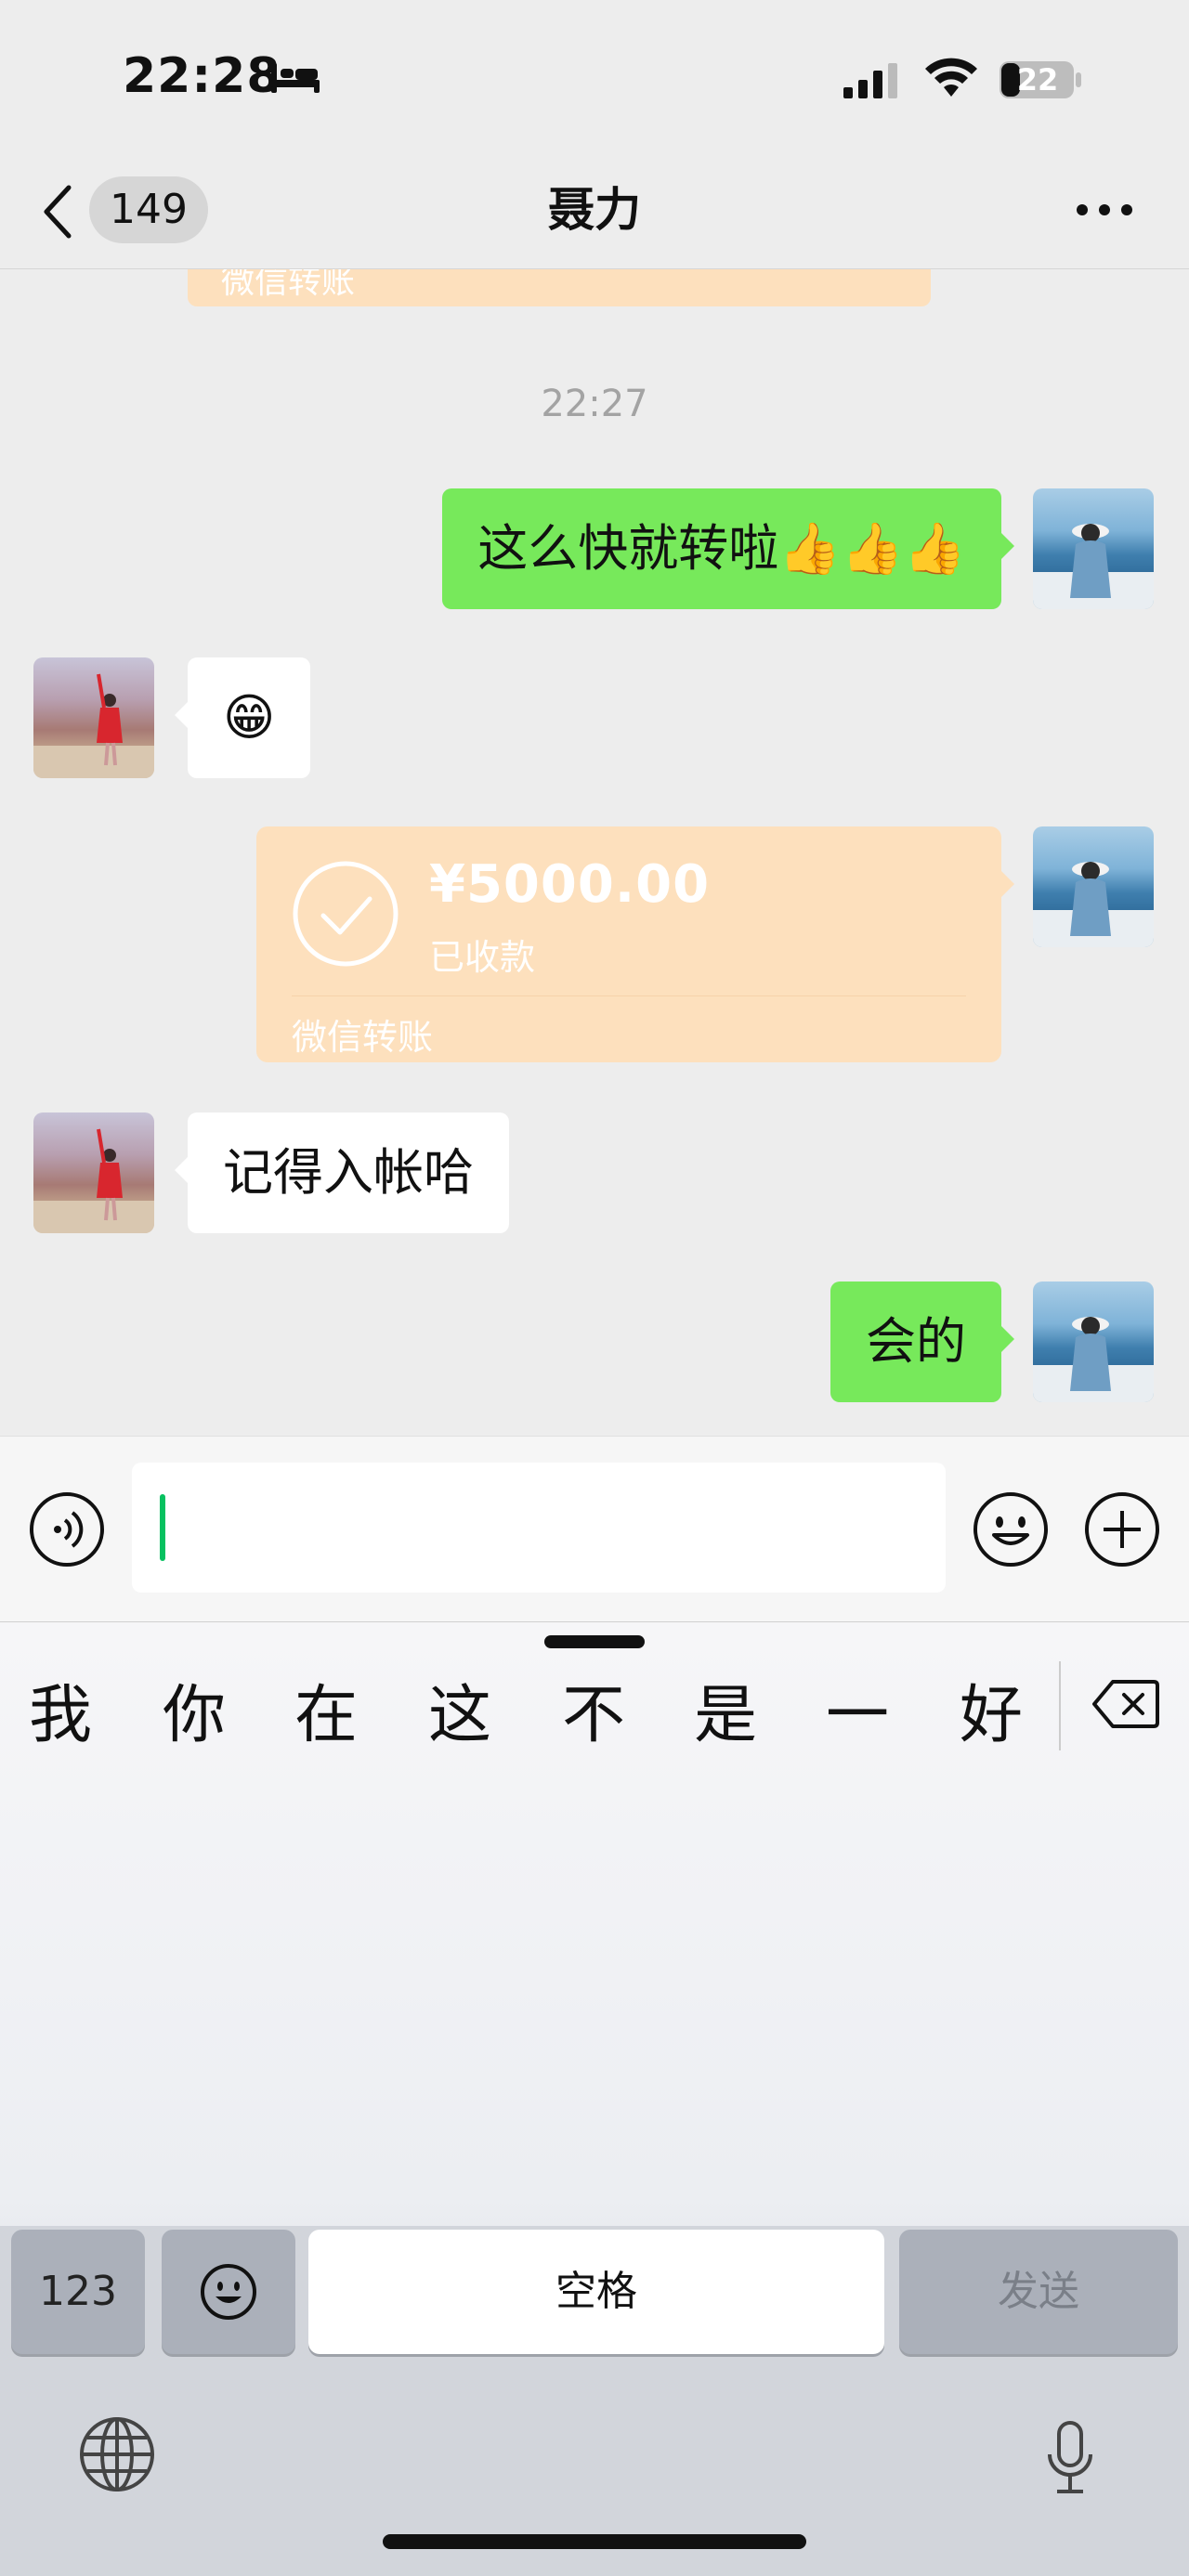 The height and width of the screenshot is (2576, 1189). I want to click on candidate-word: 这, so click(460, 1709).